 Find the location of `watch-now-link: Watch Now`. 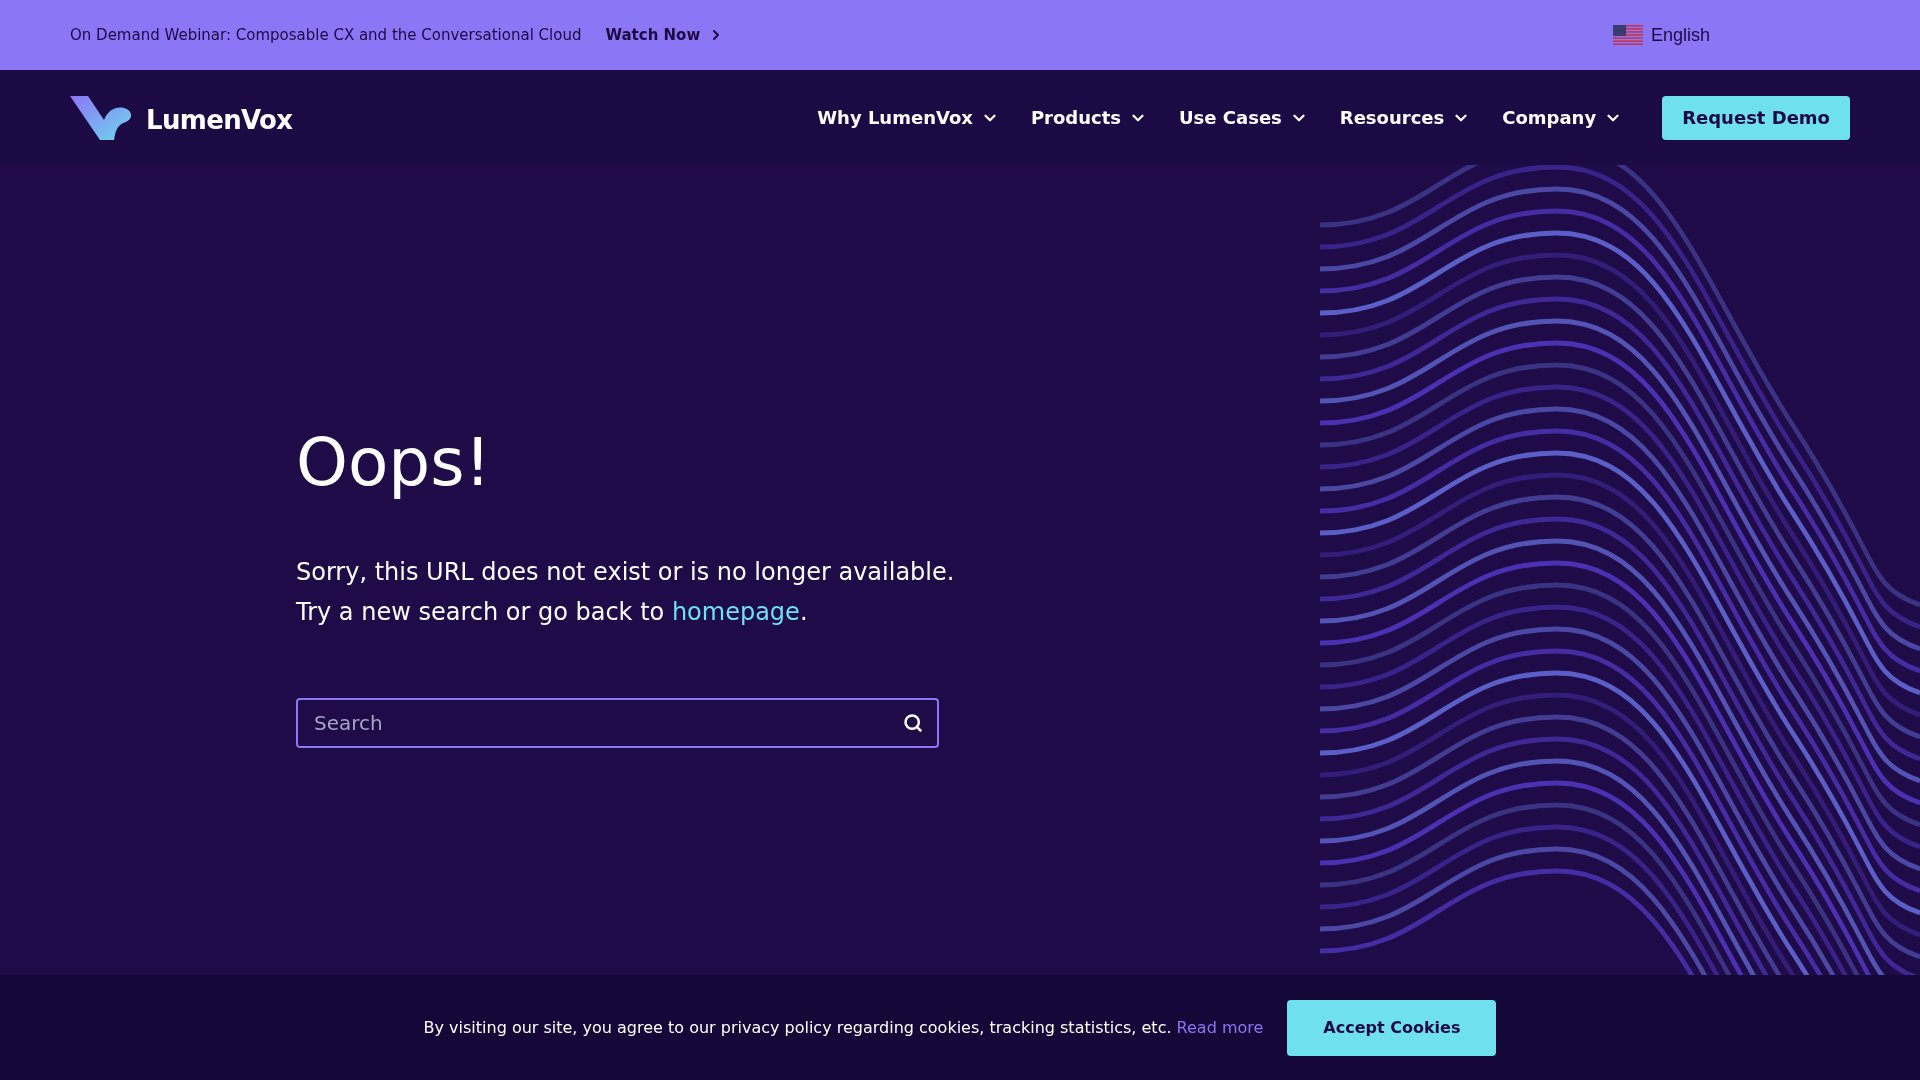

watch-now-link: Watch Now is located at coordinates (665, 35).